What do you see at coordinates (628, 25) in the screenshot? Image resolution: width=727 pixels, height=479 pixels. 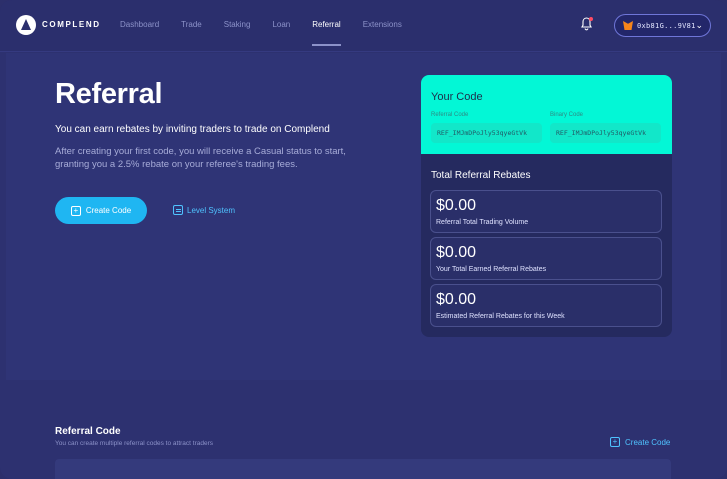 I see `metamask-fox-icon` at bounding box center [628, 25].